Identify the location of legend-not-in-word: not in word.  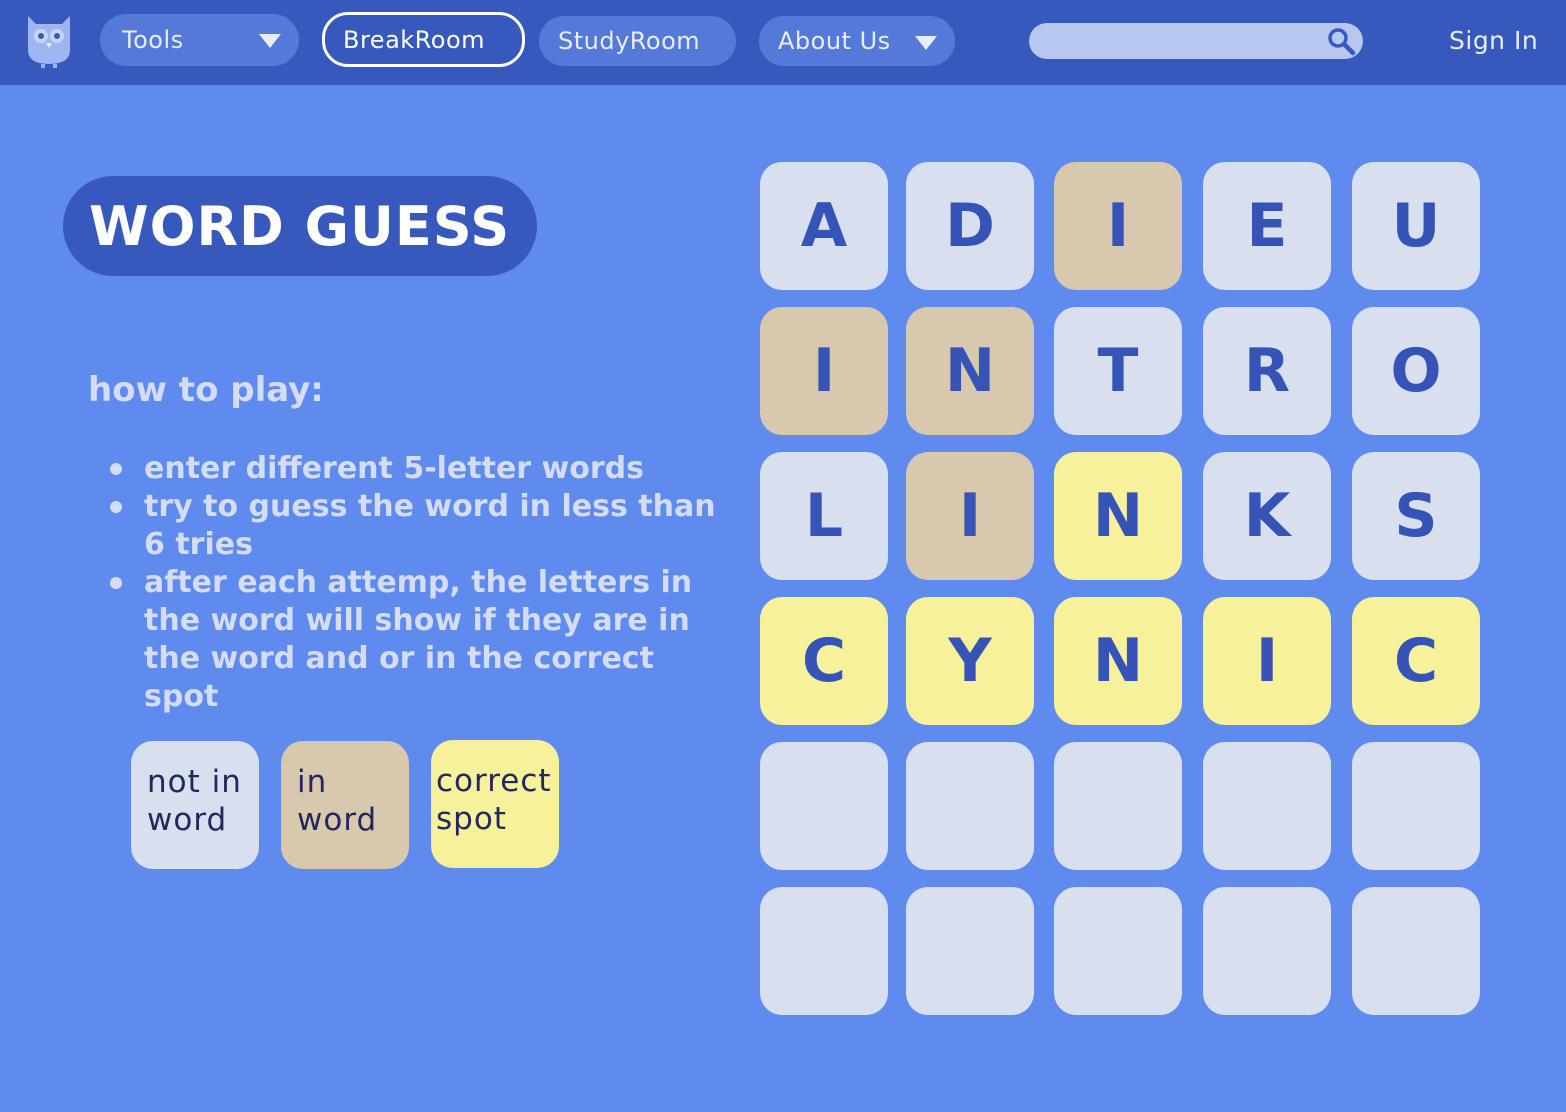
(195, 805).